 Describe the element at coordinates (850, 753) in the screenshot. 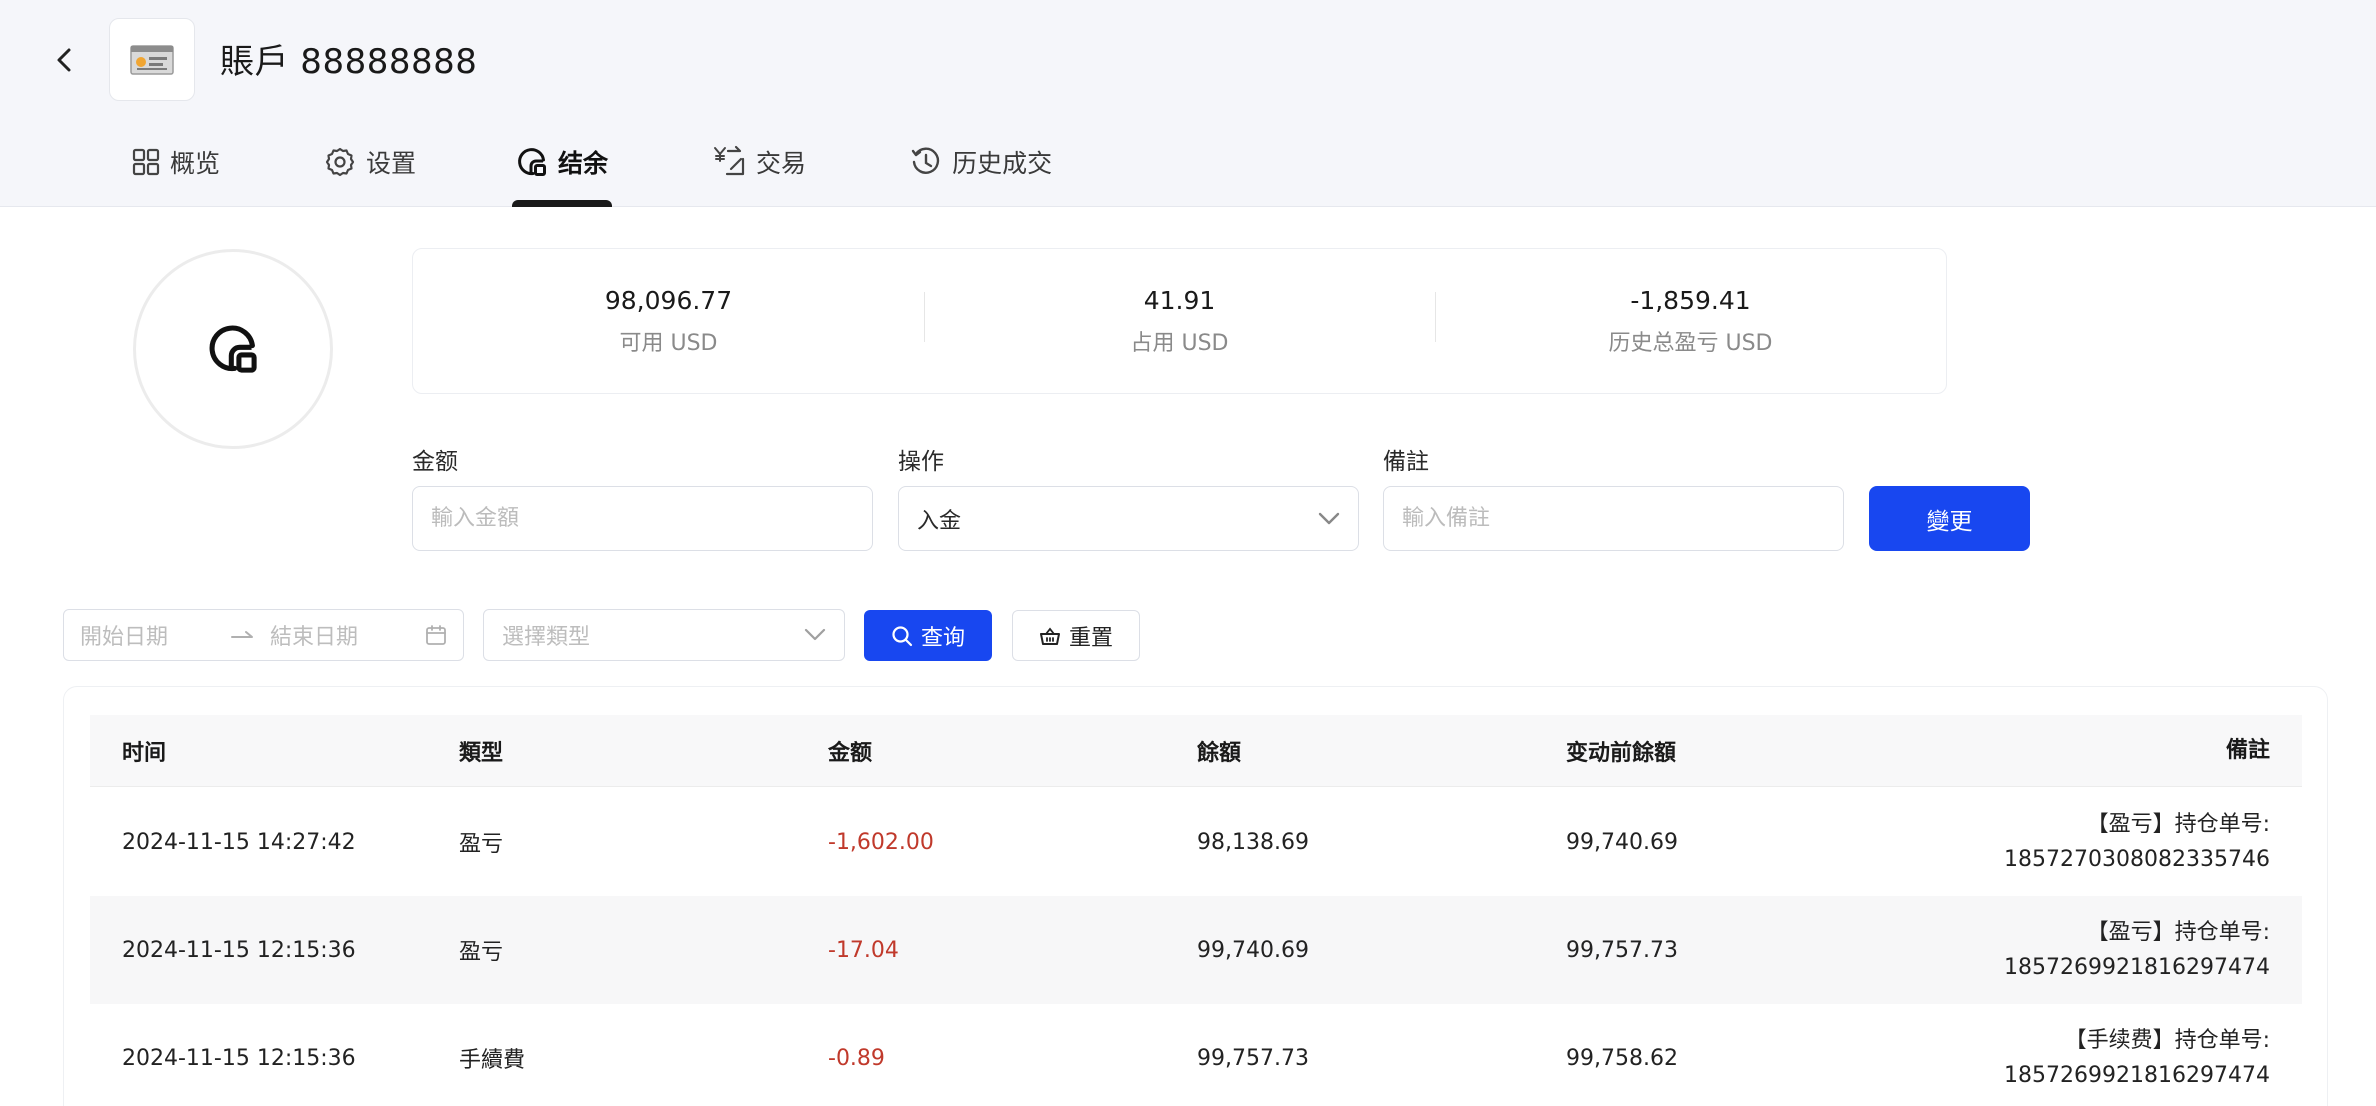

I see `column-header-amount: 金额` at that location.